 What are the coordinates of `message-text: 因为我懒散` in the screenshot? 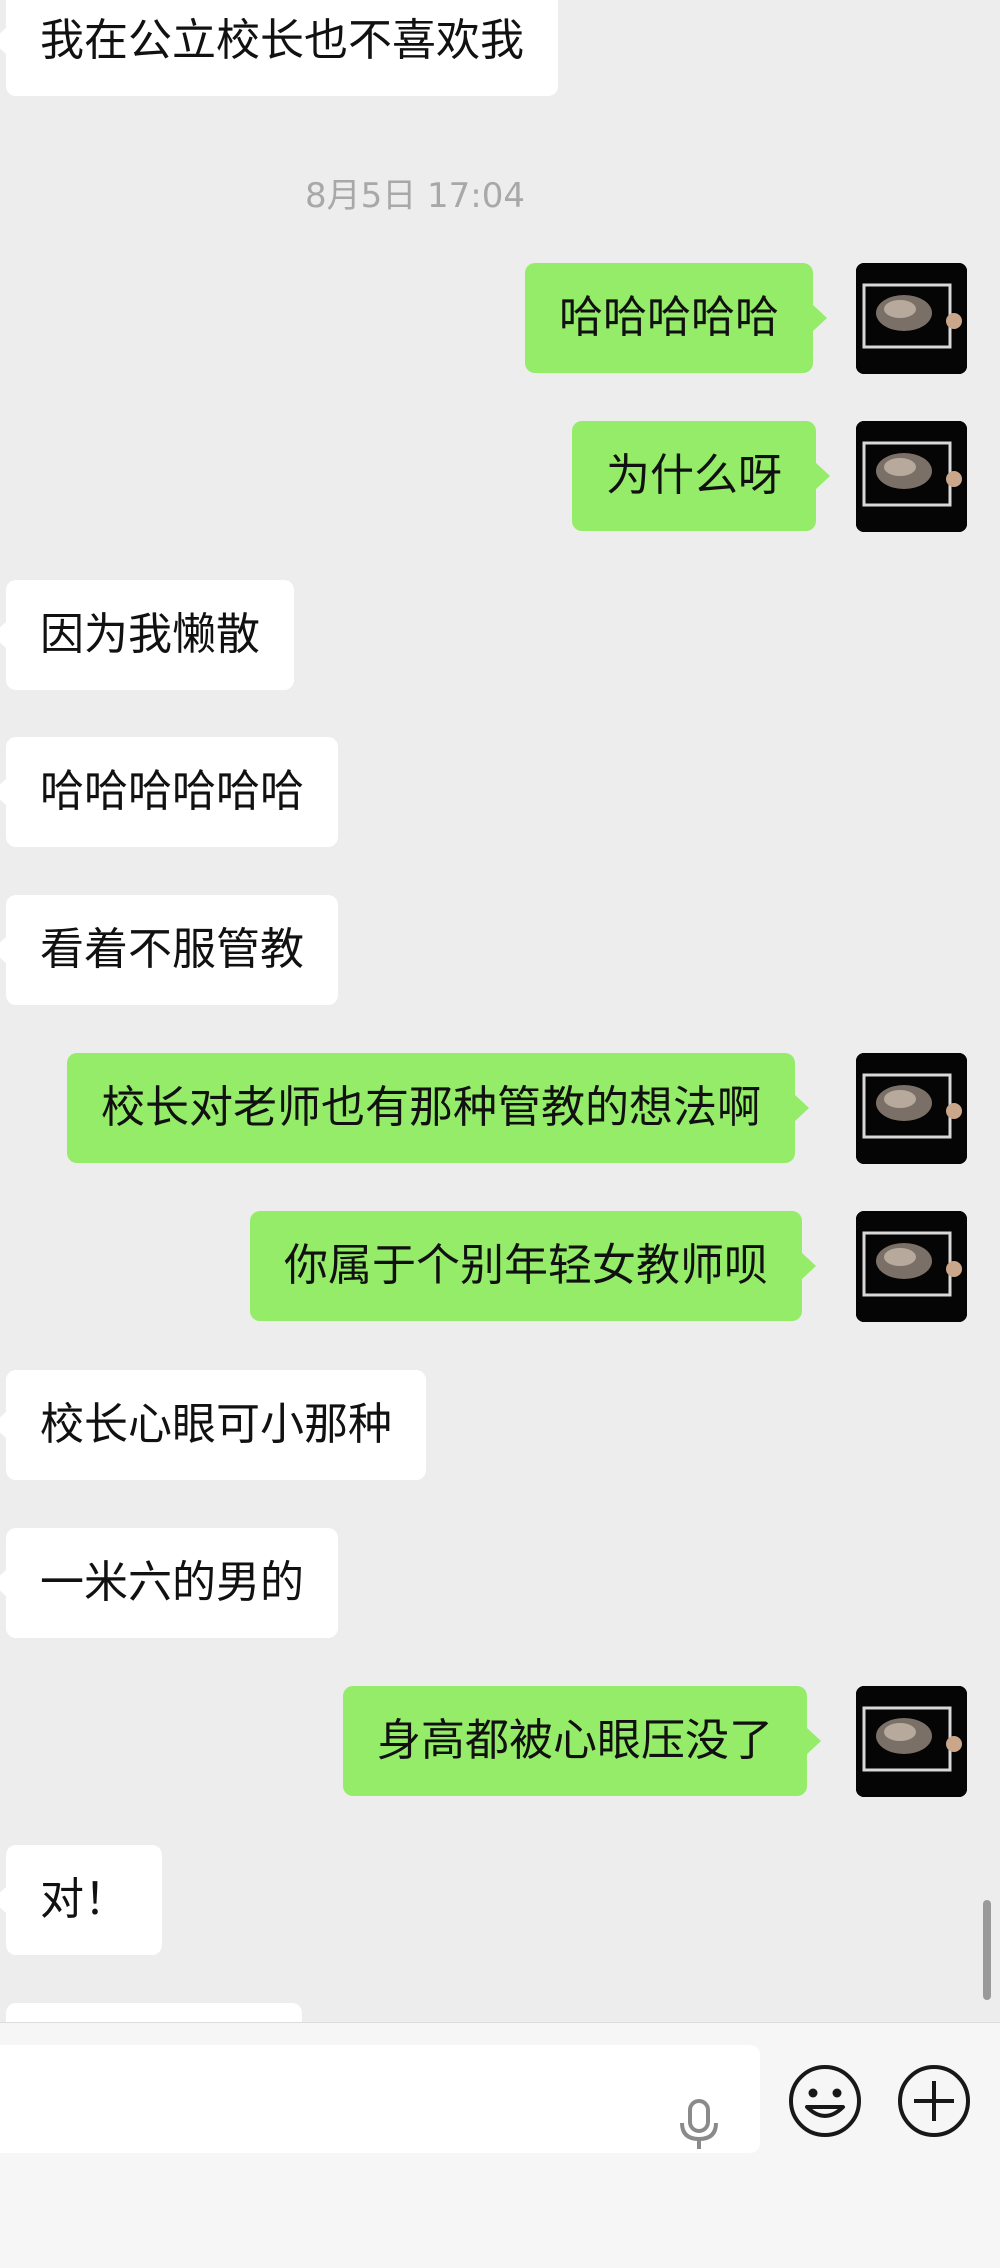 It's located at (150, 634).